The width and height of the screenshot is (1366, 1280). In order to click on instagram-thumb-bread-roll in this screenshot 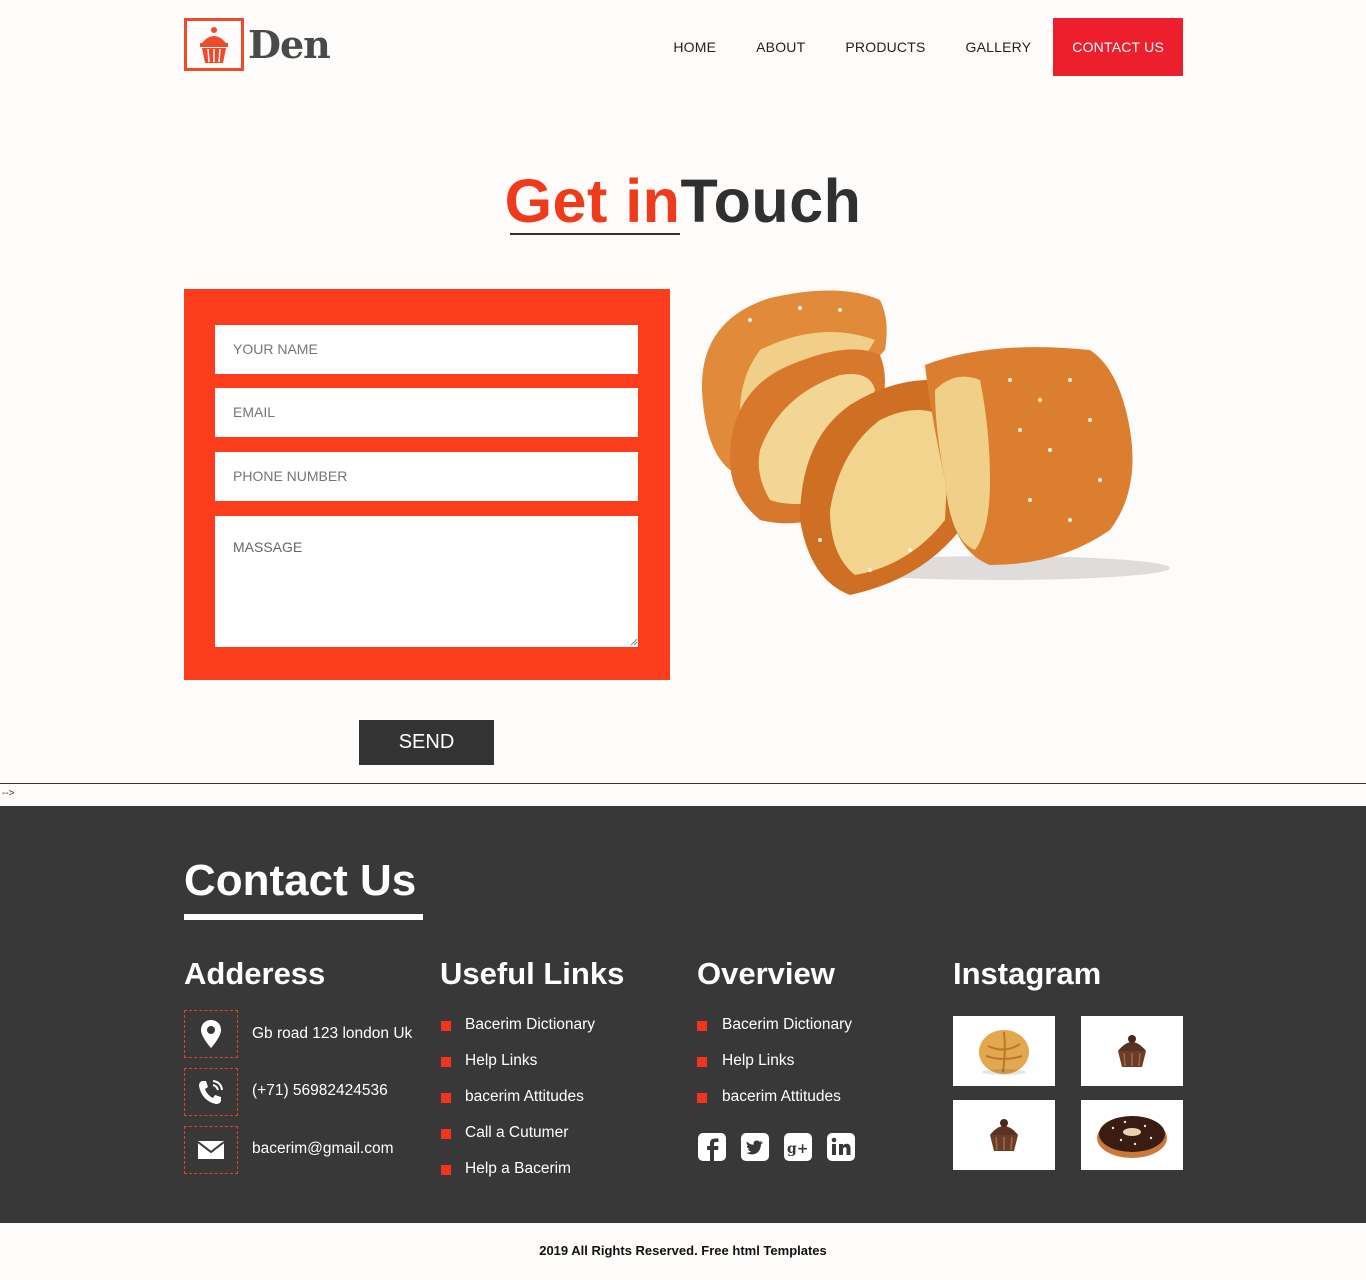, I will do `click(1004, 1051)`.